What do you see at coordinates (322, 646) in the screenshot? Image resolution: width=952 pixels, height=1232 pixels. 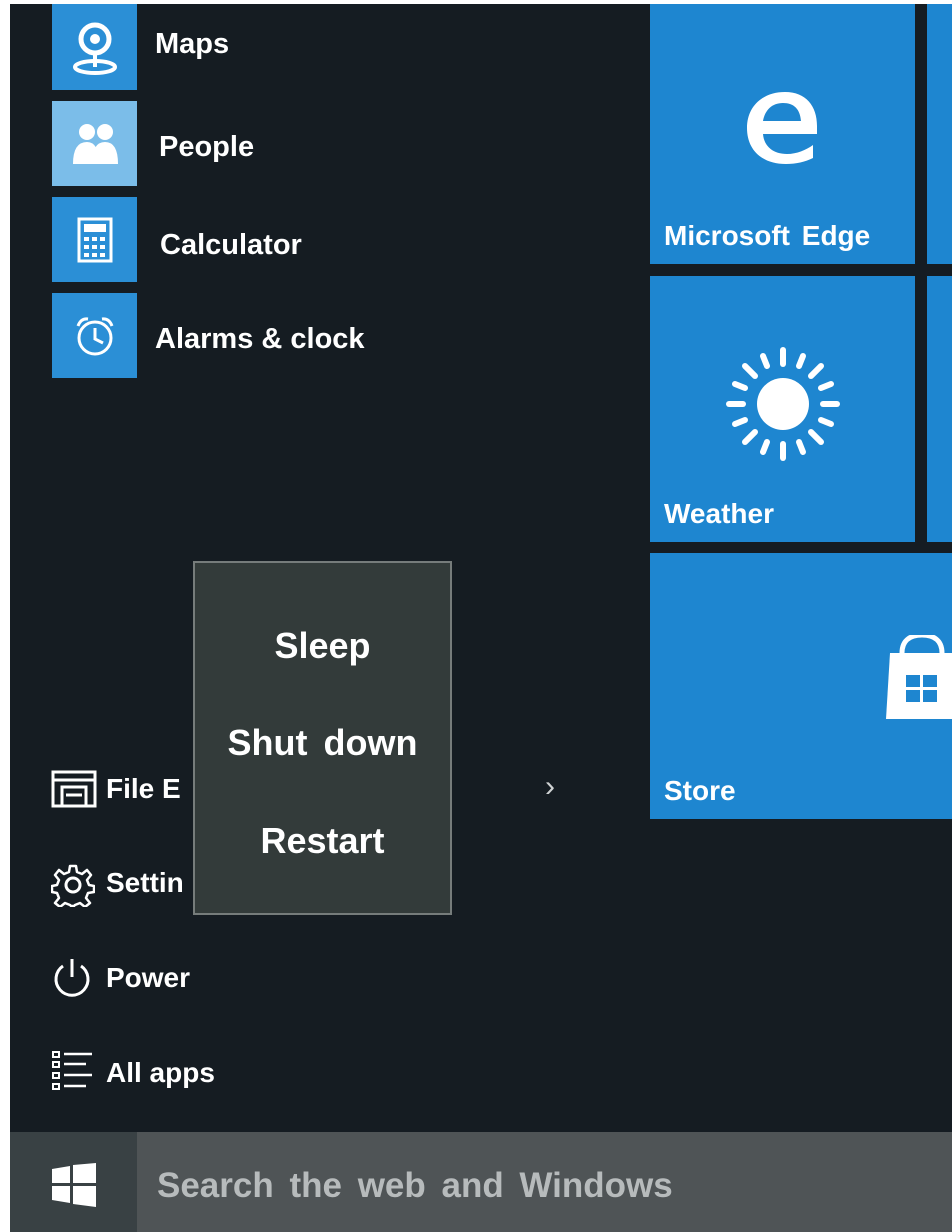 I see `sleep-option: Sleep` at bounding box center [322, 646].